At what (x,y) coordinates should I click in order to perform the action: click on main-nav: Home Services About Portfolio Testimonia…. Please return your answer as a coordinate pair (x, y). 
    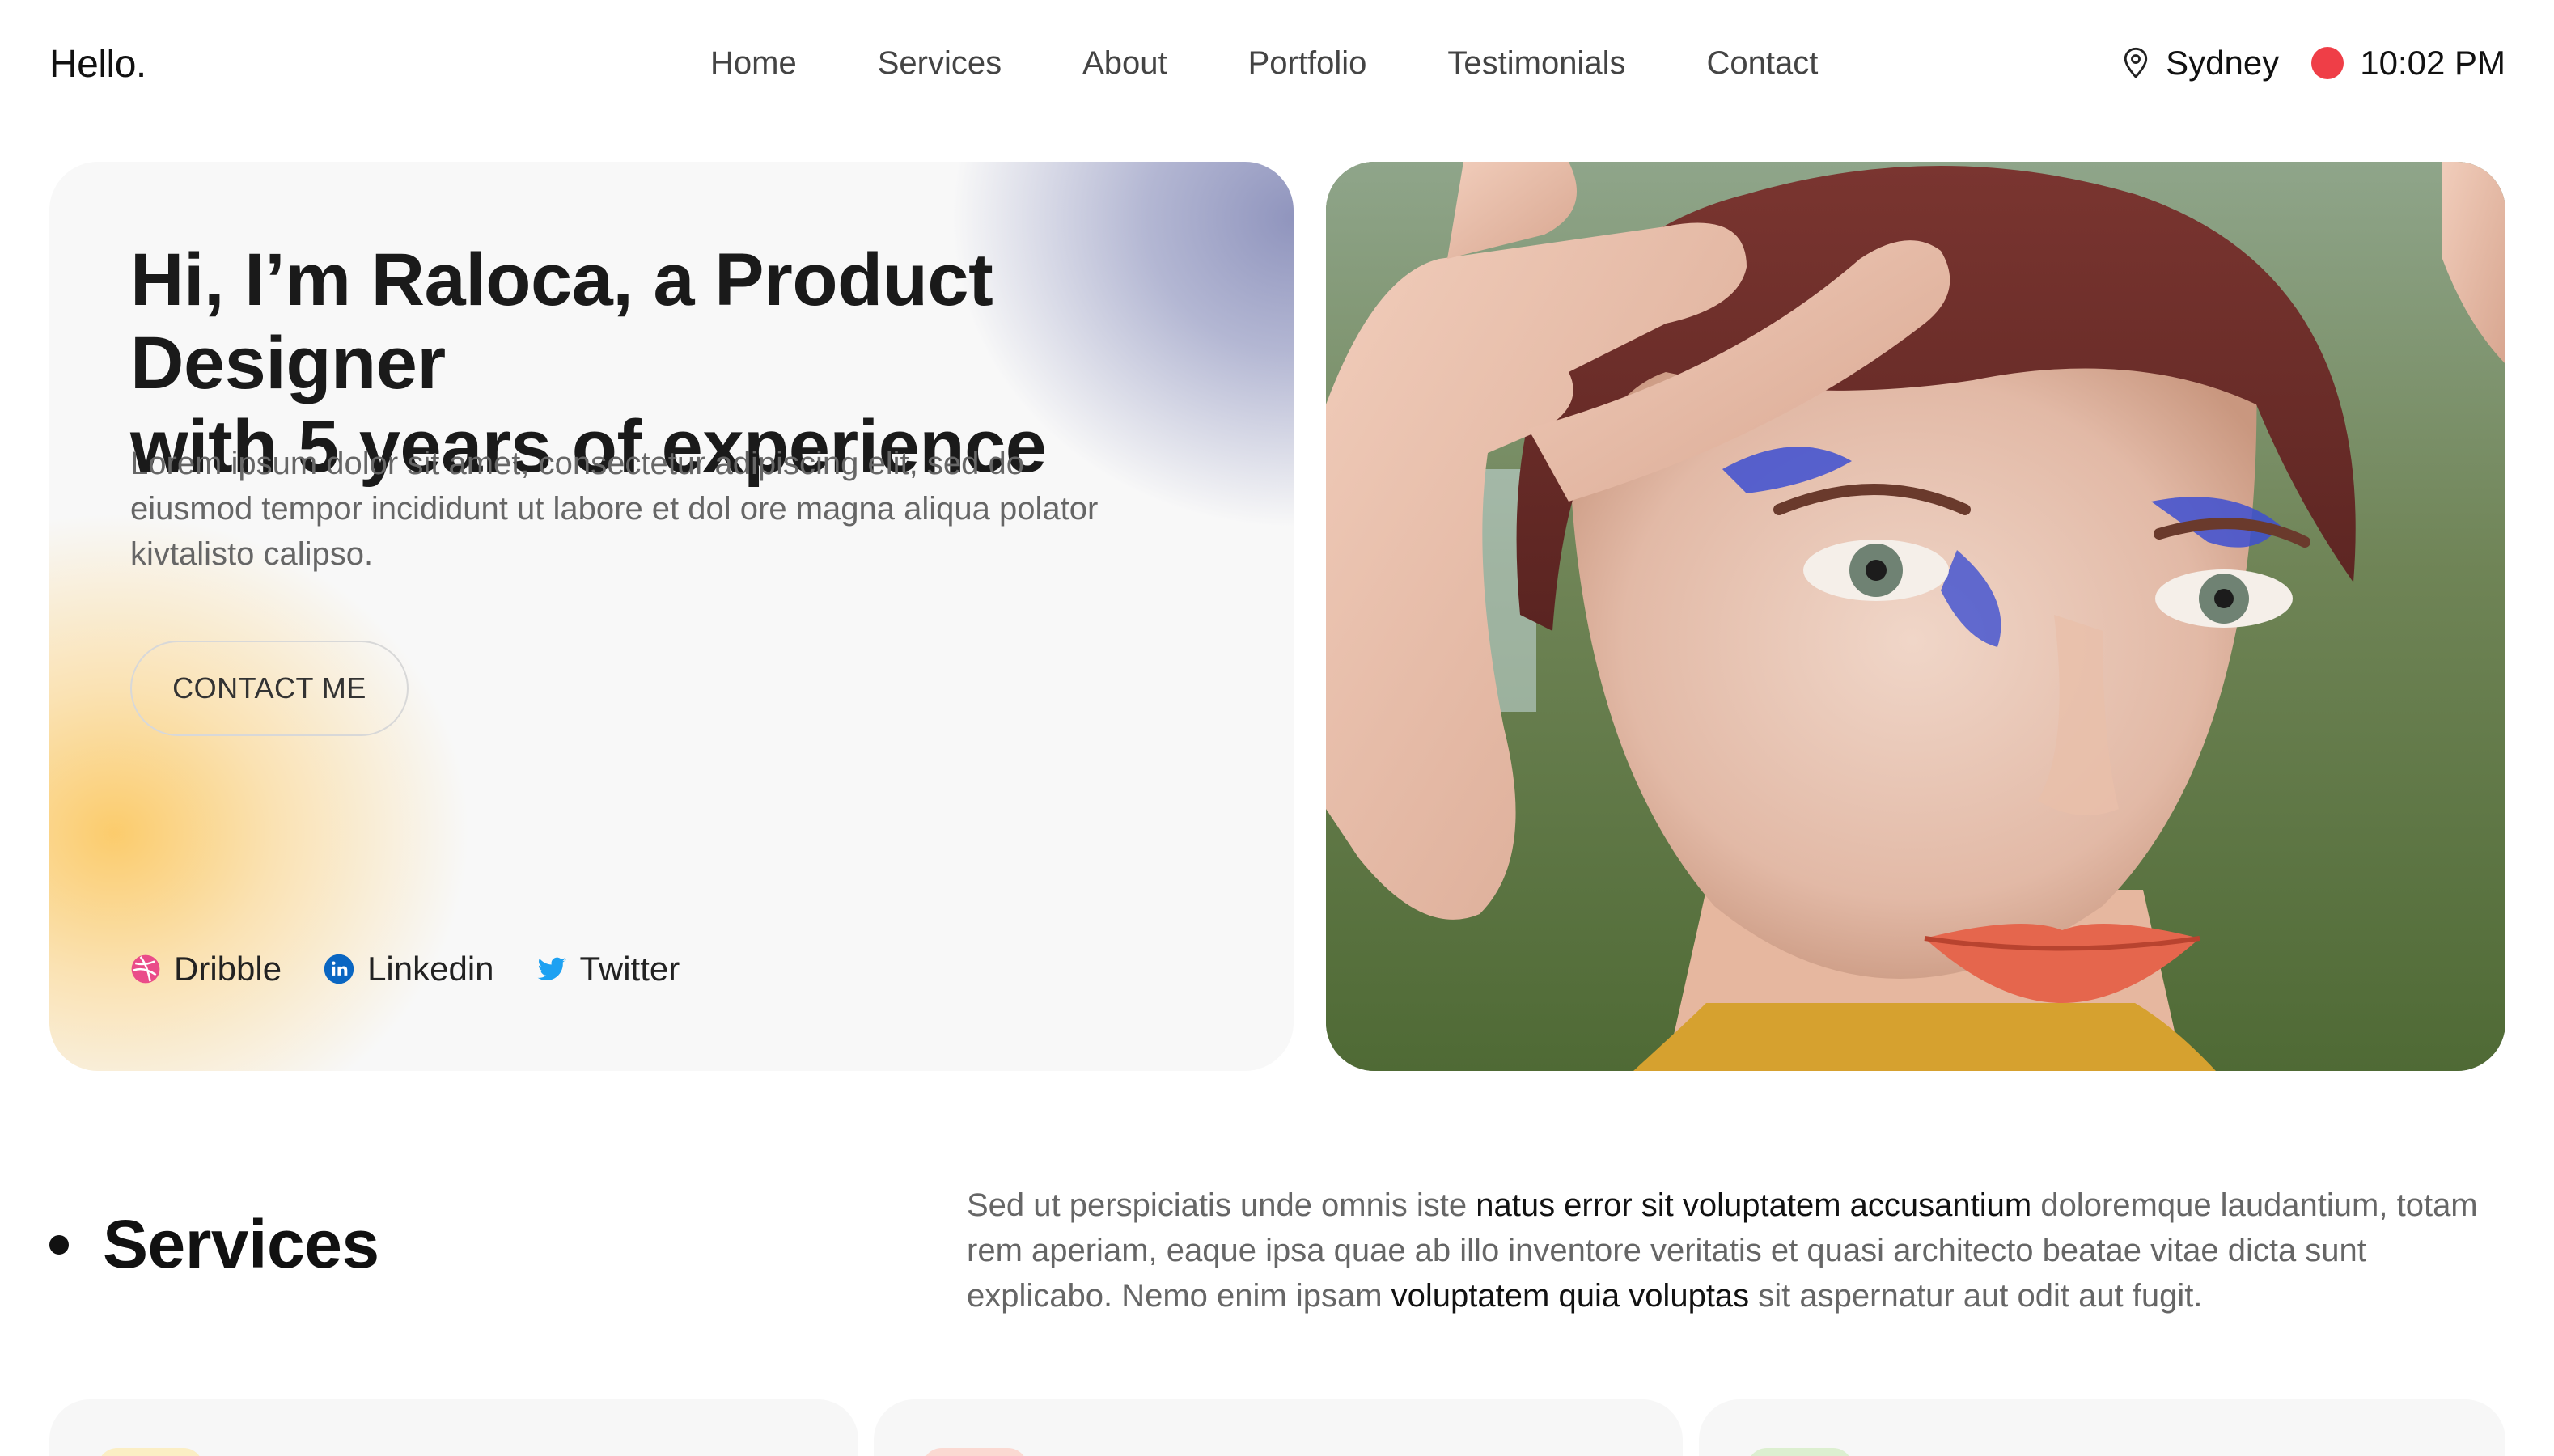
    Looking at the image, I should click on (1264, 63).